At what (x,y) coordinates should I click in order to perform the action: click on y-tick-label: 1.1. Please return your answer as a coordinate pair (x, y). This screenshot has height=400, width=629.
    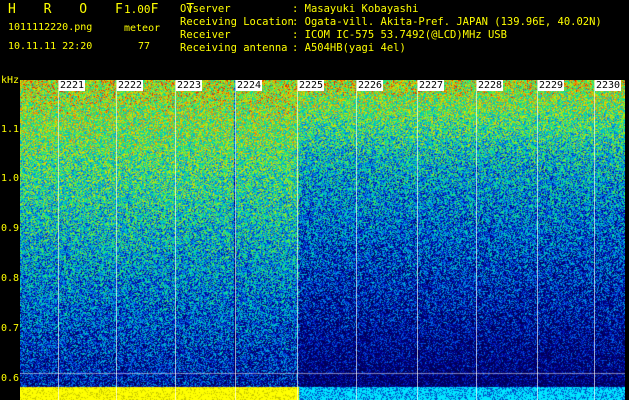
    Looking at the image, I should click on (10, 129).